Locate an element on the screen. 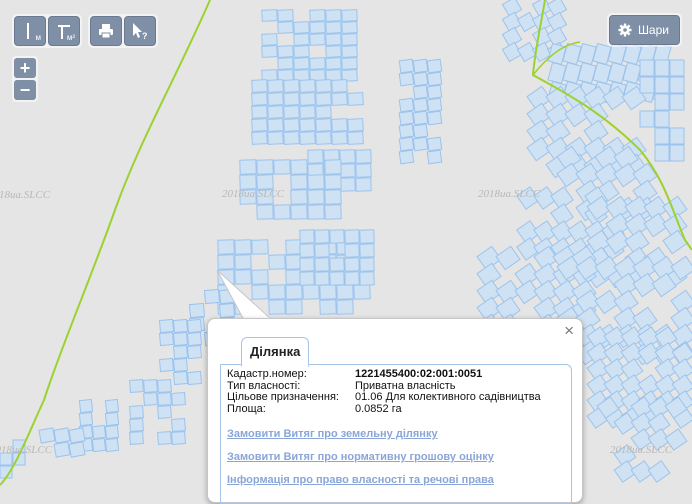 This screenshot has width=692, height=504. zoom-out-button: − is located at coordinates (25, 90).